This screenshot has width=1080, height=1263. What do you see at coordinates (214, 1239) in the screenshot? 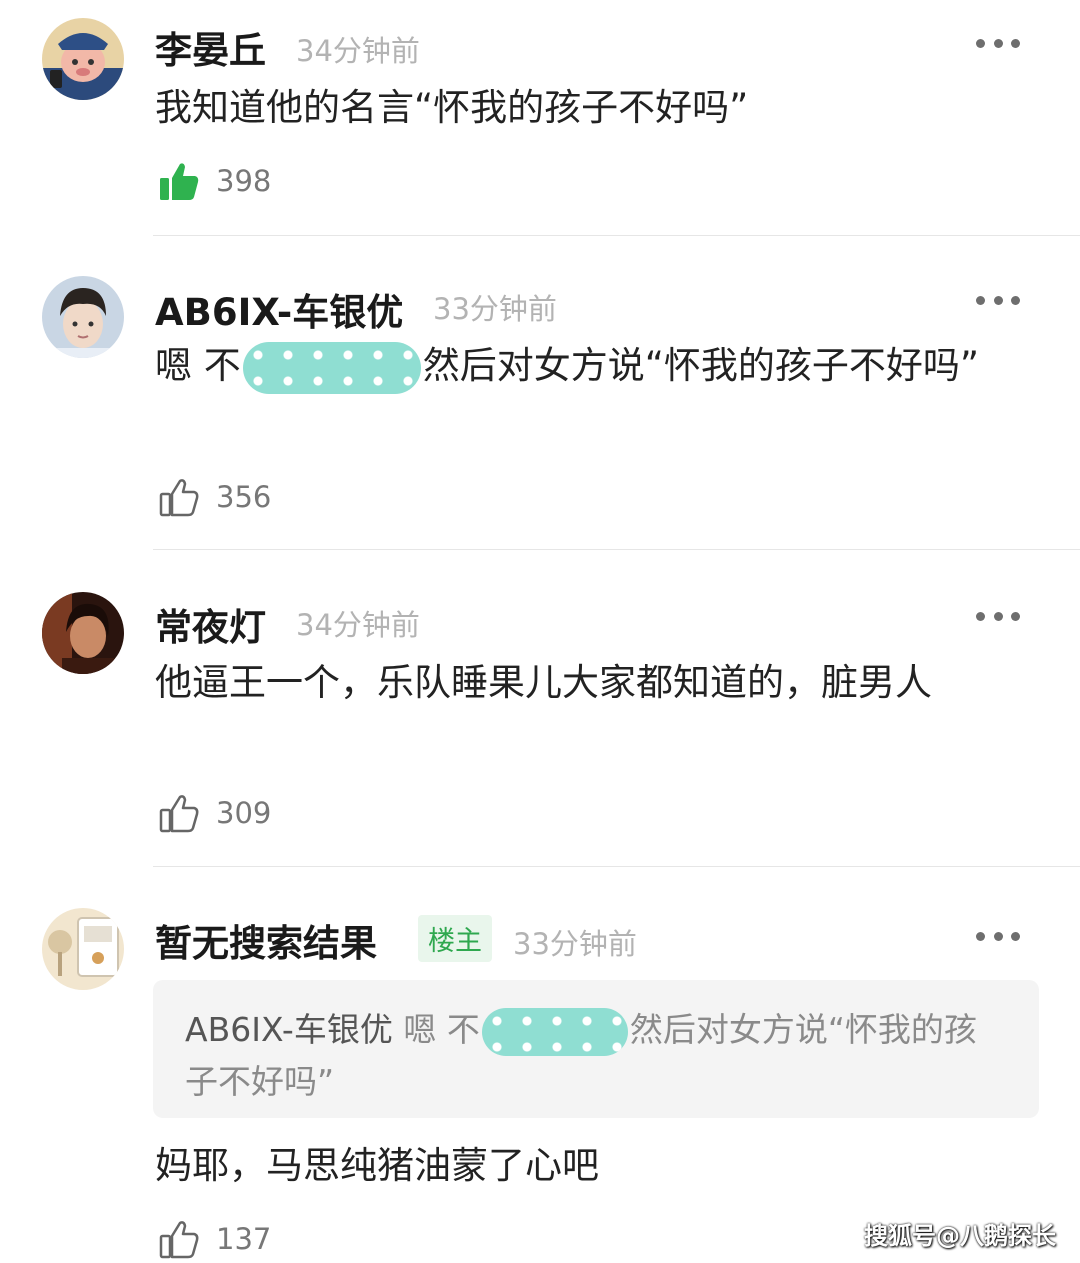
I see `like-button: 137` at bounding box center [214, 1239].